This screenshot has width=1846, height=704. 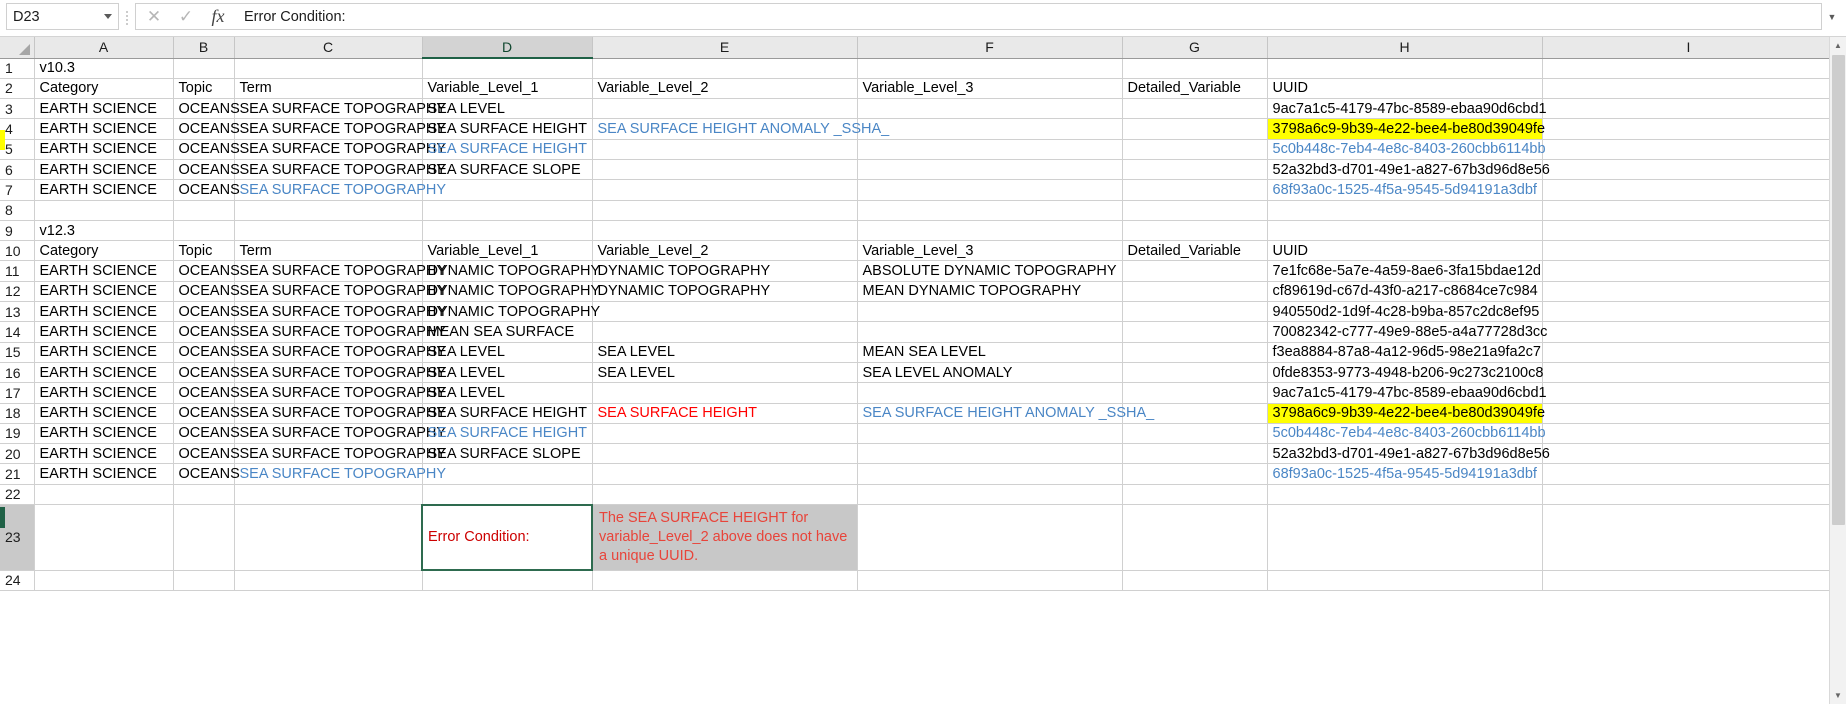 I want to click on cell-B18: OCEANS, so click(x=206, y=413).